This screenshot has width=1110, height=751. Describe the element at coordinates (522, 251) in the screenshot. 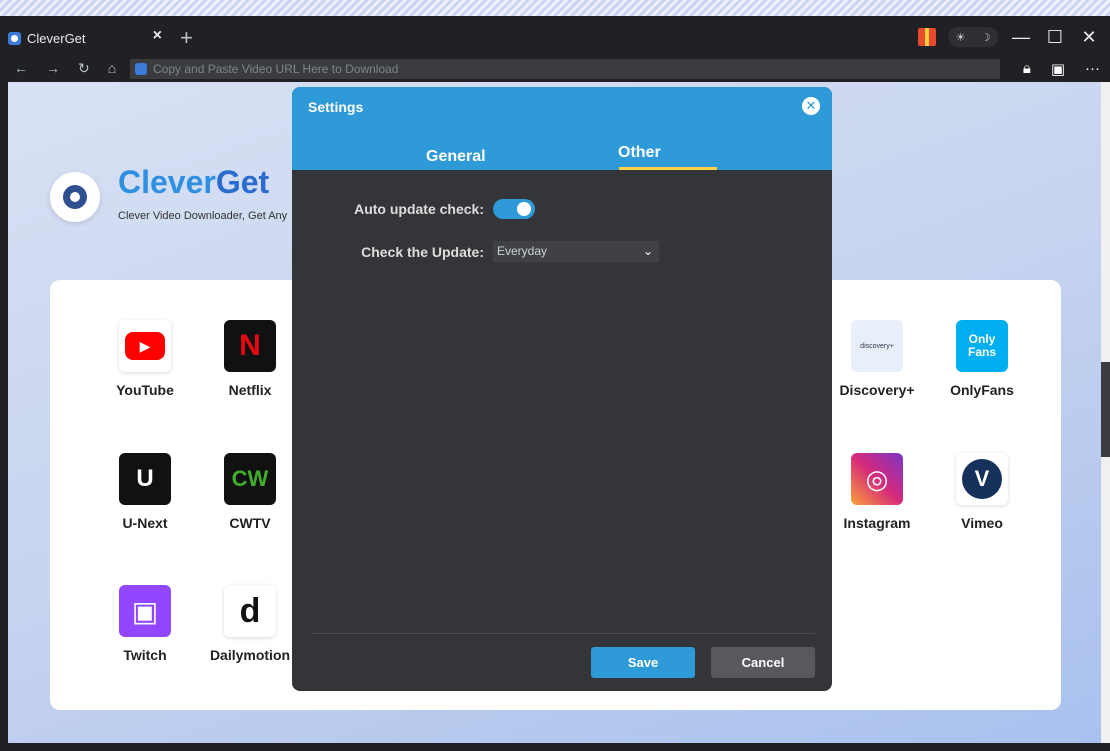

I see `check-update-value: Everyday` at that location.